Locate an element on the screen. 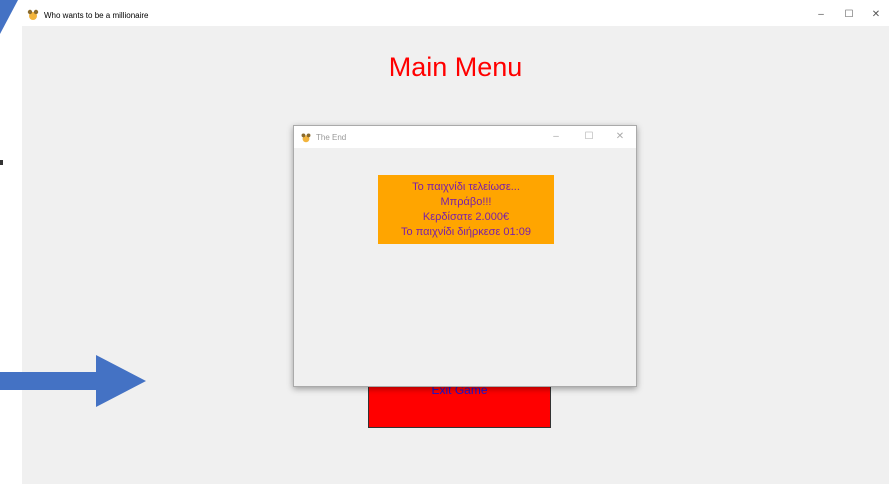 The height and width of the screenshot is (484, 889). main-titlebar: Who wants to be a millionaire – ☐ ✕ is located at coordinates (455, 15).